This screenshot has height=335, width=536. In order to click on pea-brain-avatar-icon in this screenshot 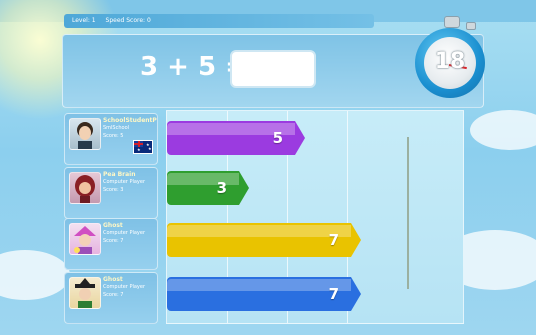, I will do `click(85, 189)`.